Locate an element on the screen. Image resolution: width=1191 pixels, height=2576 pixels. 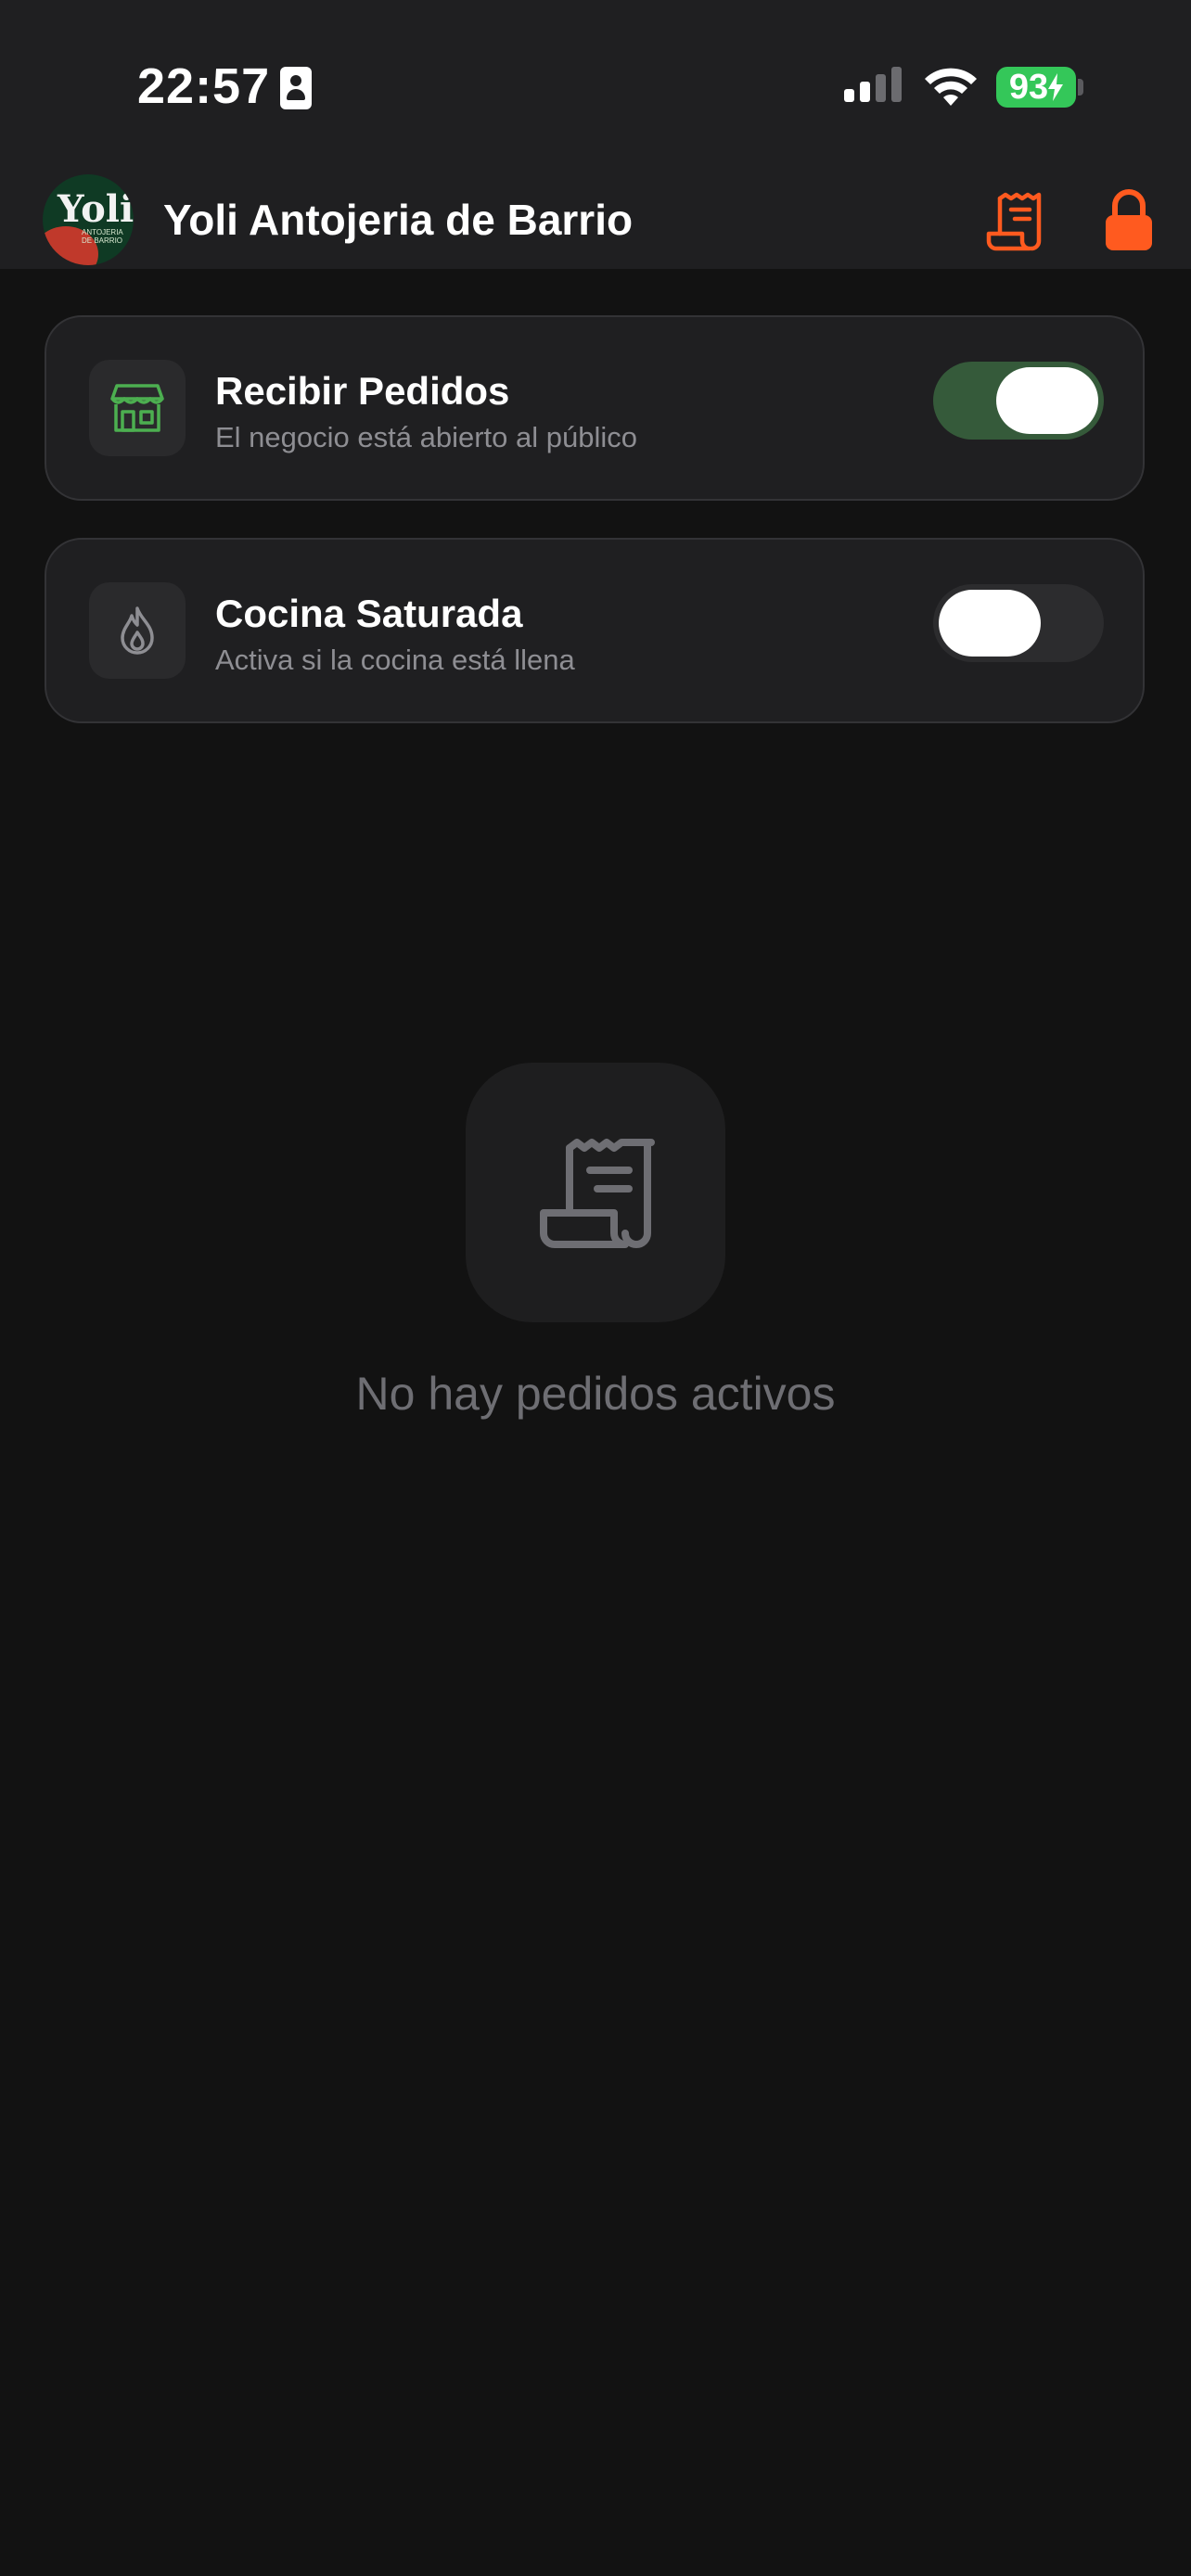
charging-bolt-icon is located at coordinates (1056, 87).